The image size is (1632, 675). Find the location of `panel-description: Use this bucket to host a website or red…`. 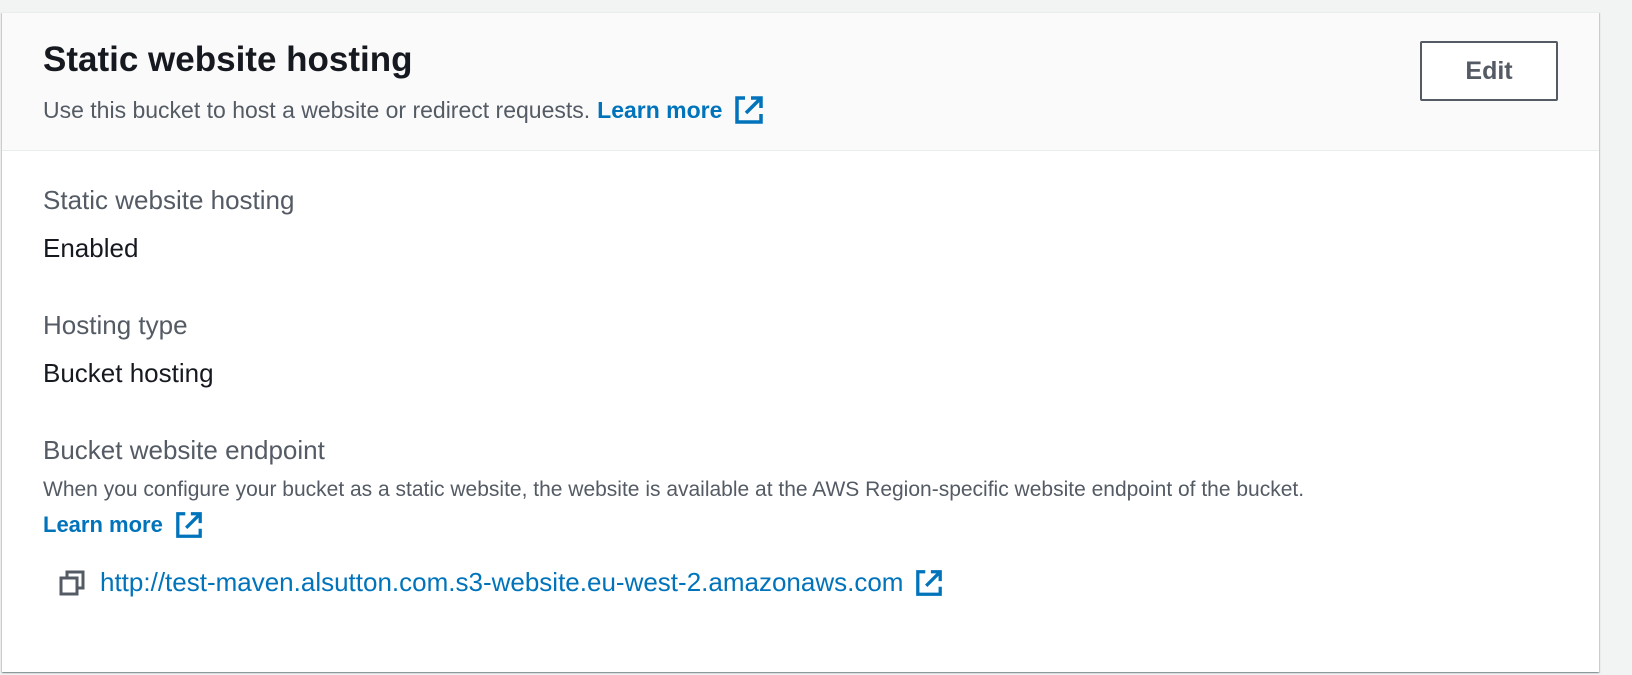

panel-description: Use this bucket to host a website or red… is located at coordinates (403, 110).